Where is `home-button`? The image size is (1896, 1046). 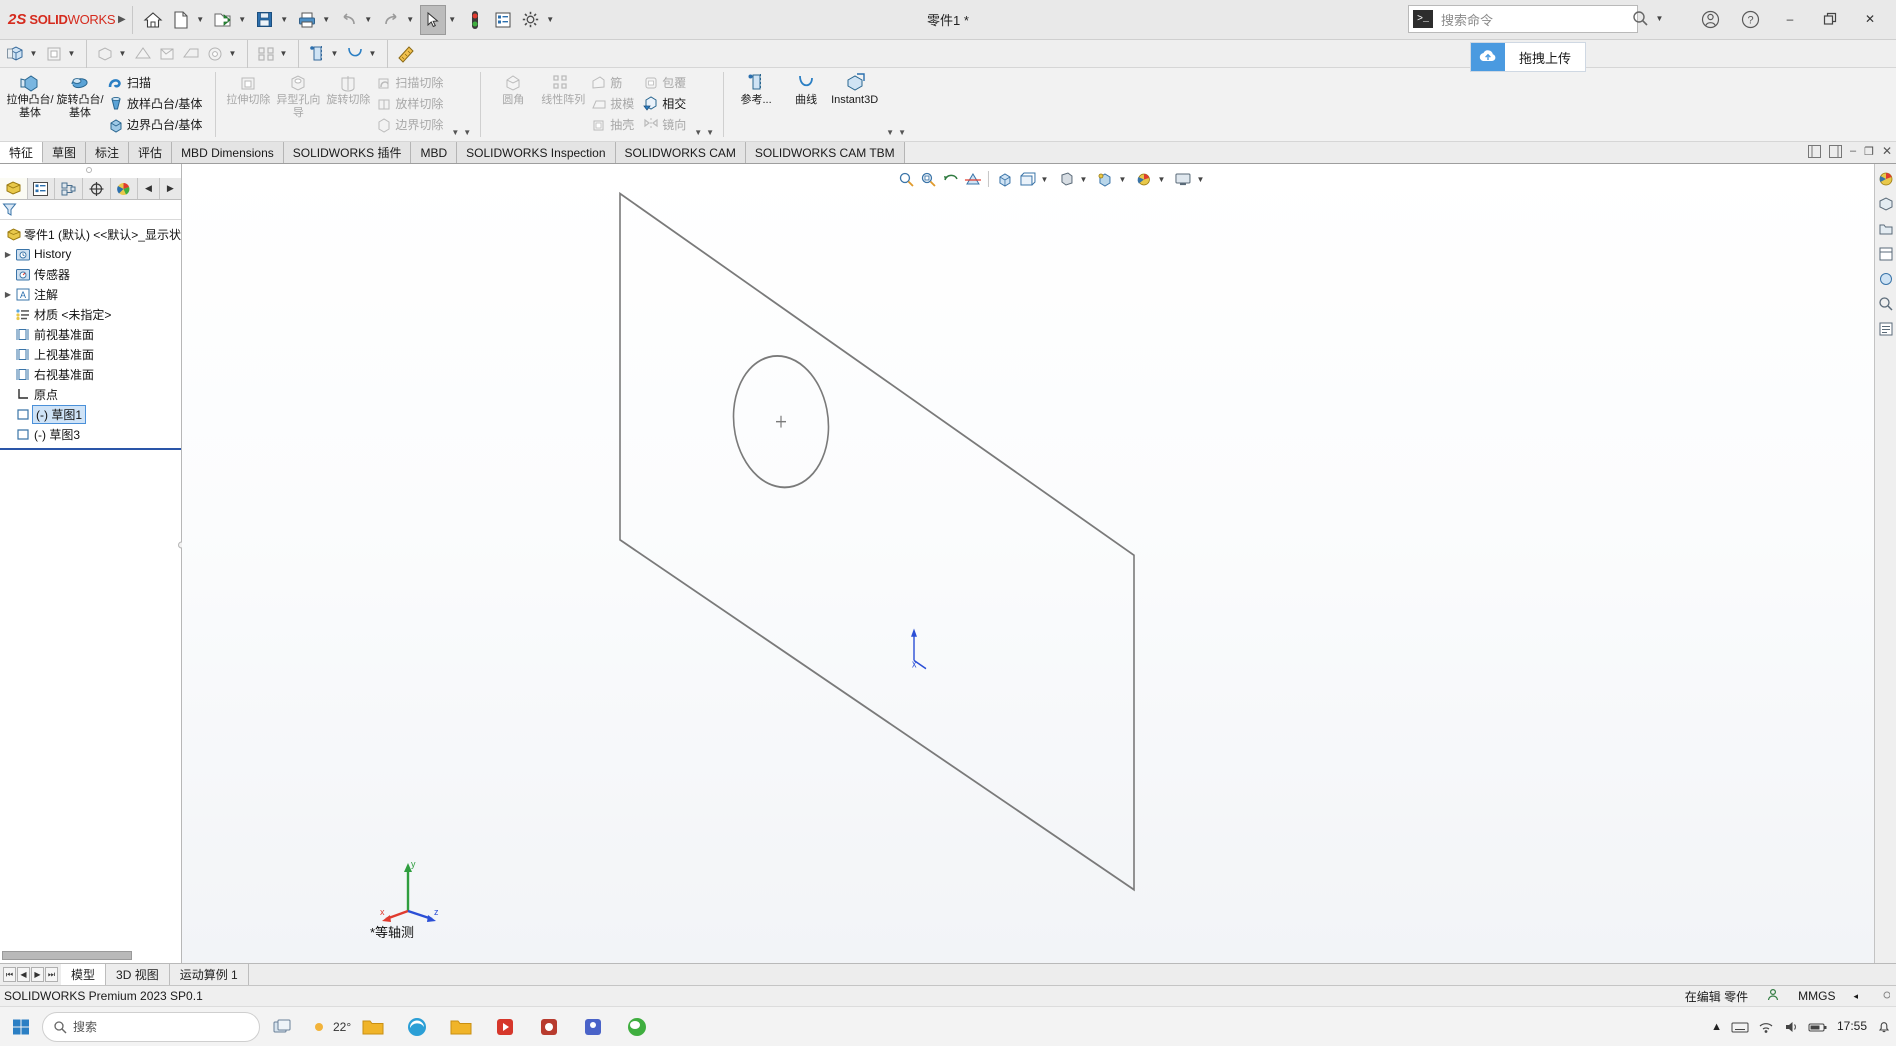
home-button is located at coordinates (153, 20).